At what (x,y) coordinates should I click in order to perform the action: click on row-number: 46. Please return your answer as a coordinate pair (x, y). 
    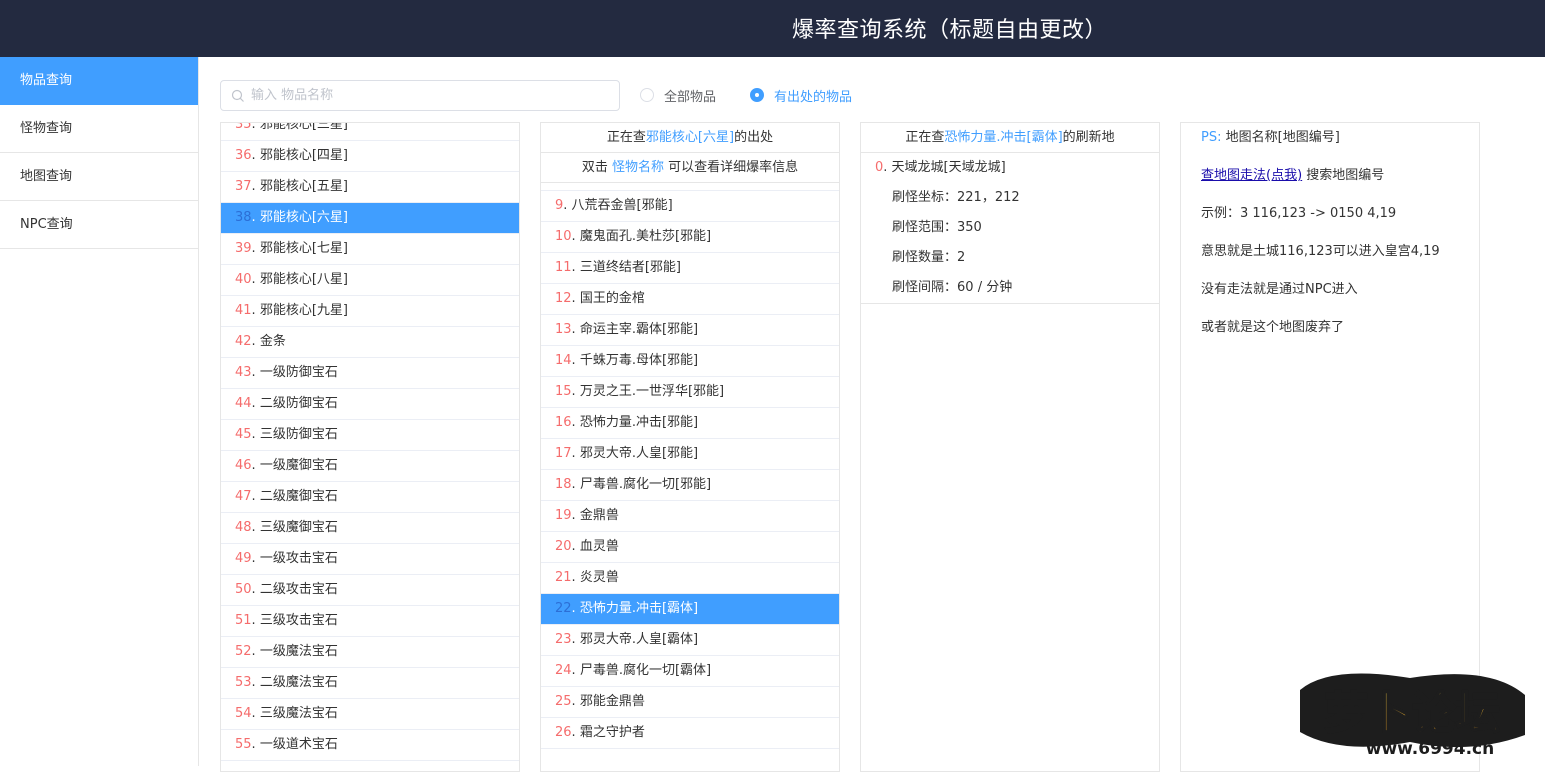
    Looking at the image, I should click on (243, 465).